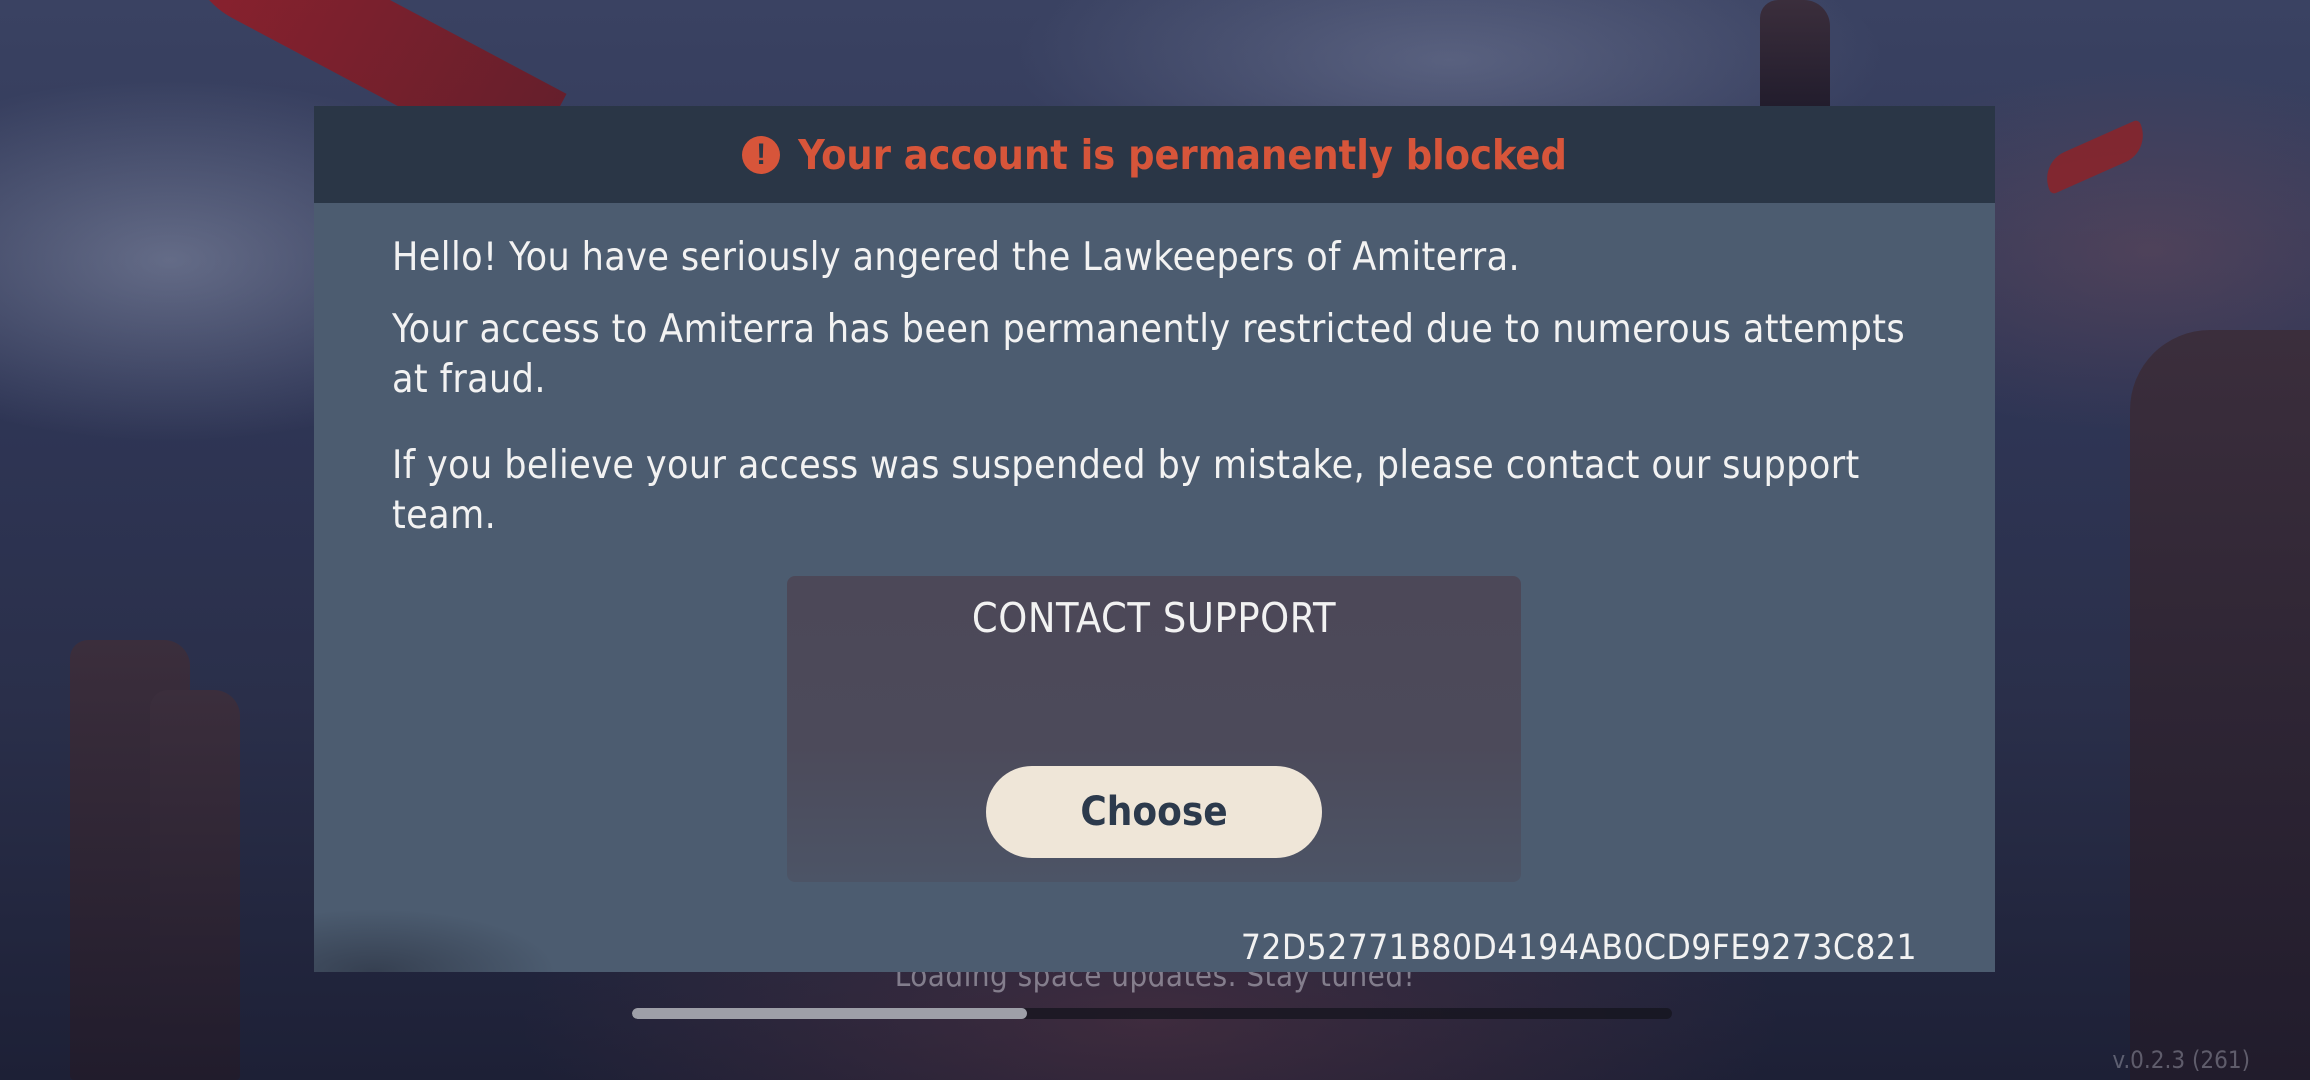 The width and height of the screenshot is (2310, 1080). Describe the element at coordinates (1795, 55) in the screenshot. I see `rock-pillar-top` at that location.